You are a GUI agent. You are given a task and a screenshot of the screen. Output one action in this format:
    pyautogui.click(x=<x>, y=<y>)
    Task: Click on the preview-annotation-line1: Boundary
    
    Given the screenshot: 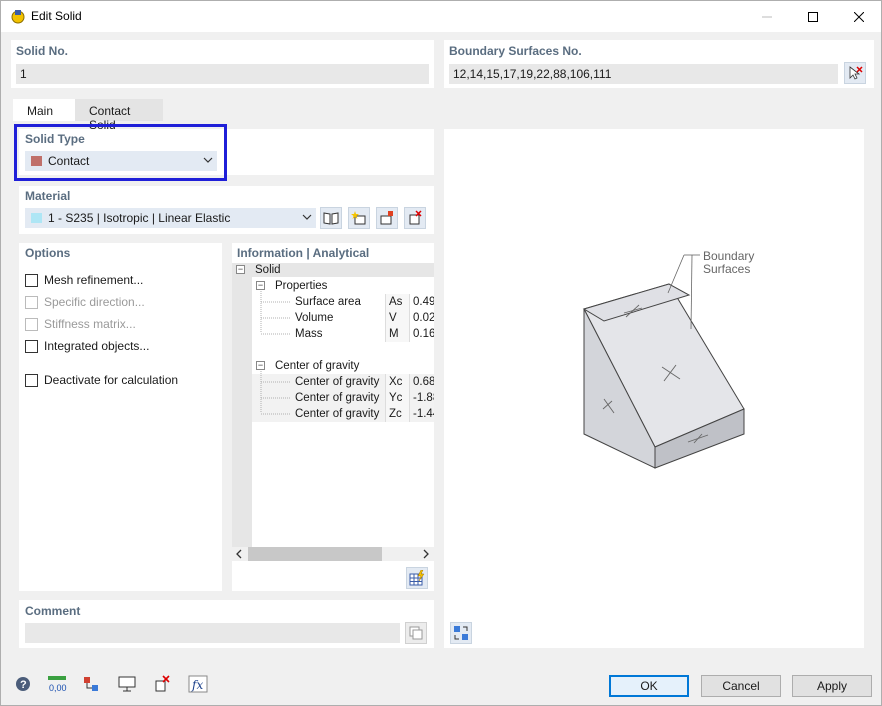 What is the action you would take?
    pyautogui.click(x=728, y=256)
    